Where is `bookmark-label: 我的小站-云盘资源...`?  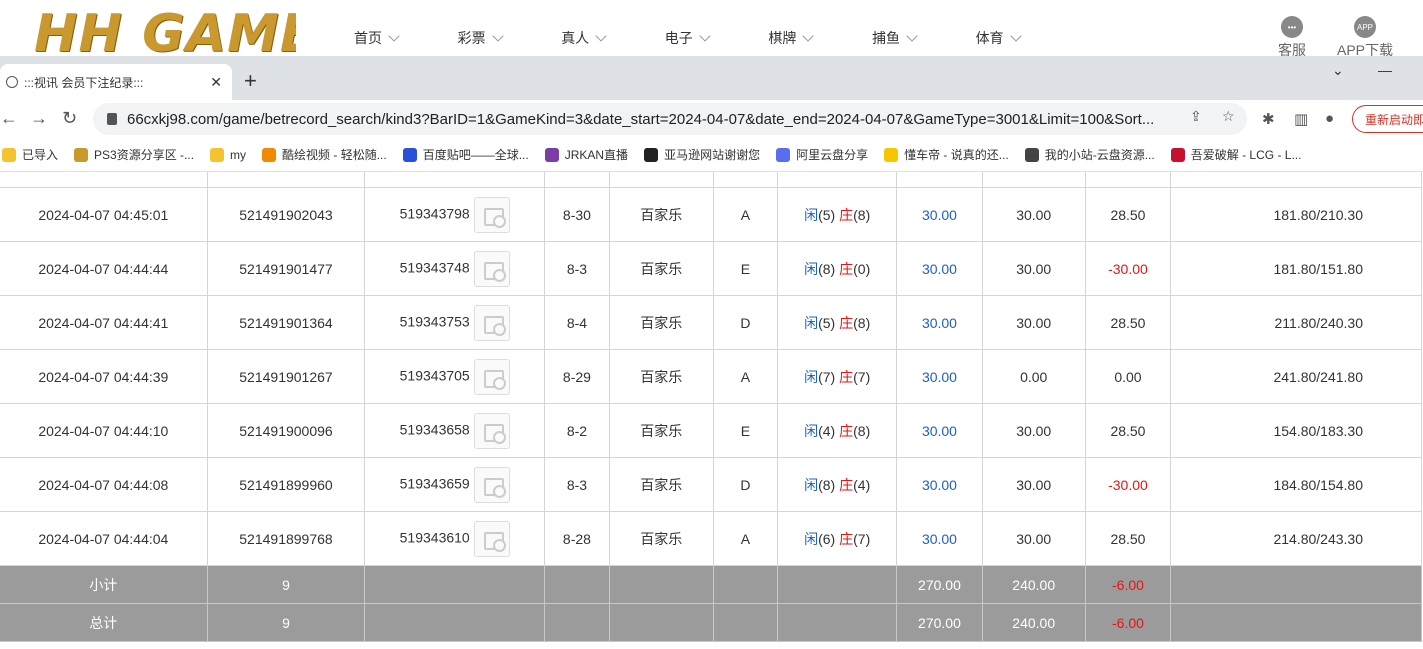 bookmark-label: 我的小站-云盘资源... is located at coordinates (1099, 155).